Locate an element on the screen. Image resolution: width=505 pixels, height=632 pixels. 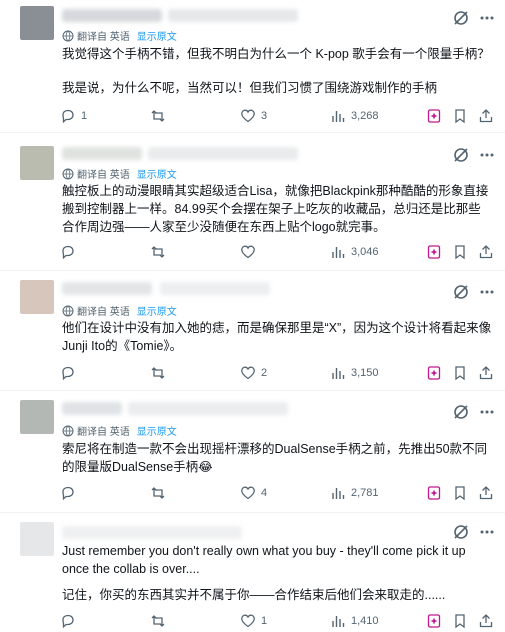
like-button: 1 is located at coordinates (253, 621).